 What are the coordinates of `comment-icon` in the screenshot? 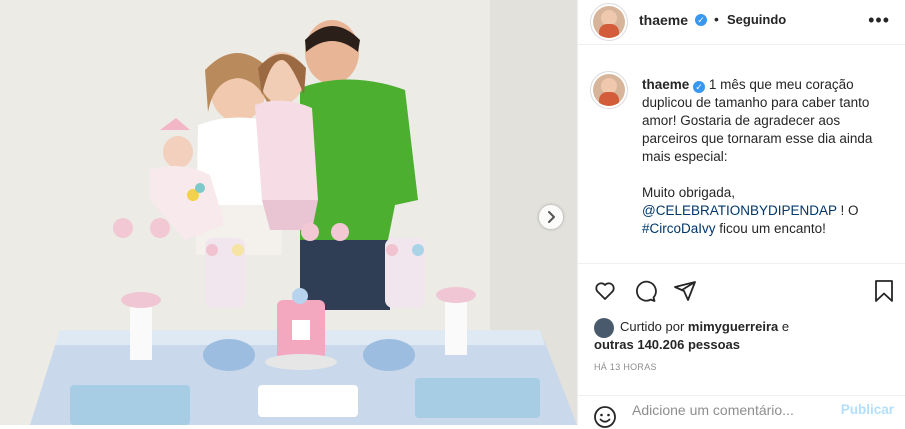 It's located at (645, 291).